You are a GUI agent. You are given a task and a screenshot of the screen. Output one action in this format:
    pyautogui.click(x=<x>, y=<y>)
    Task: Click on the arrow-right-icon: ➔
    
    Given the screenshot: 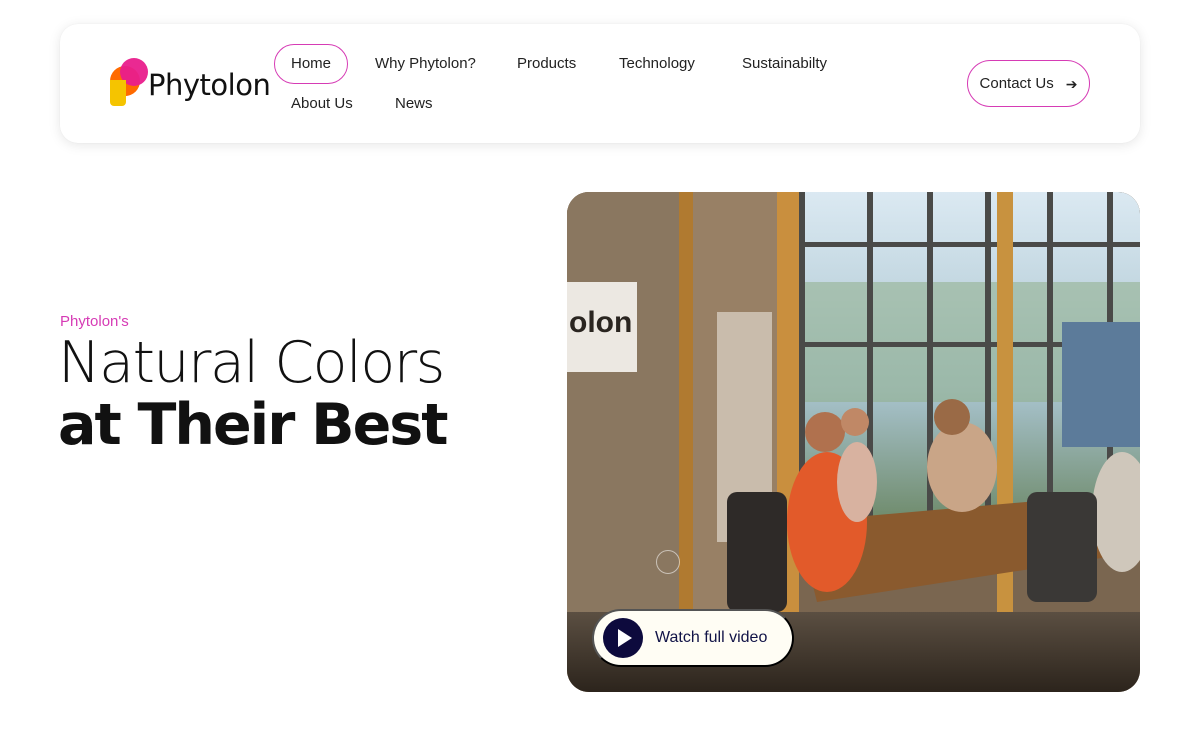 What is the action you would take?
    pyautogui.click(x=1071, y=83)
    